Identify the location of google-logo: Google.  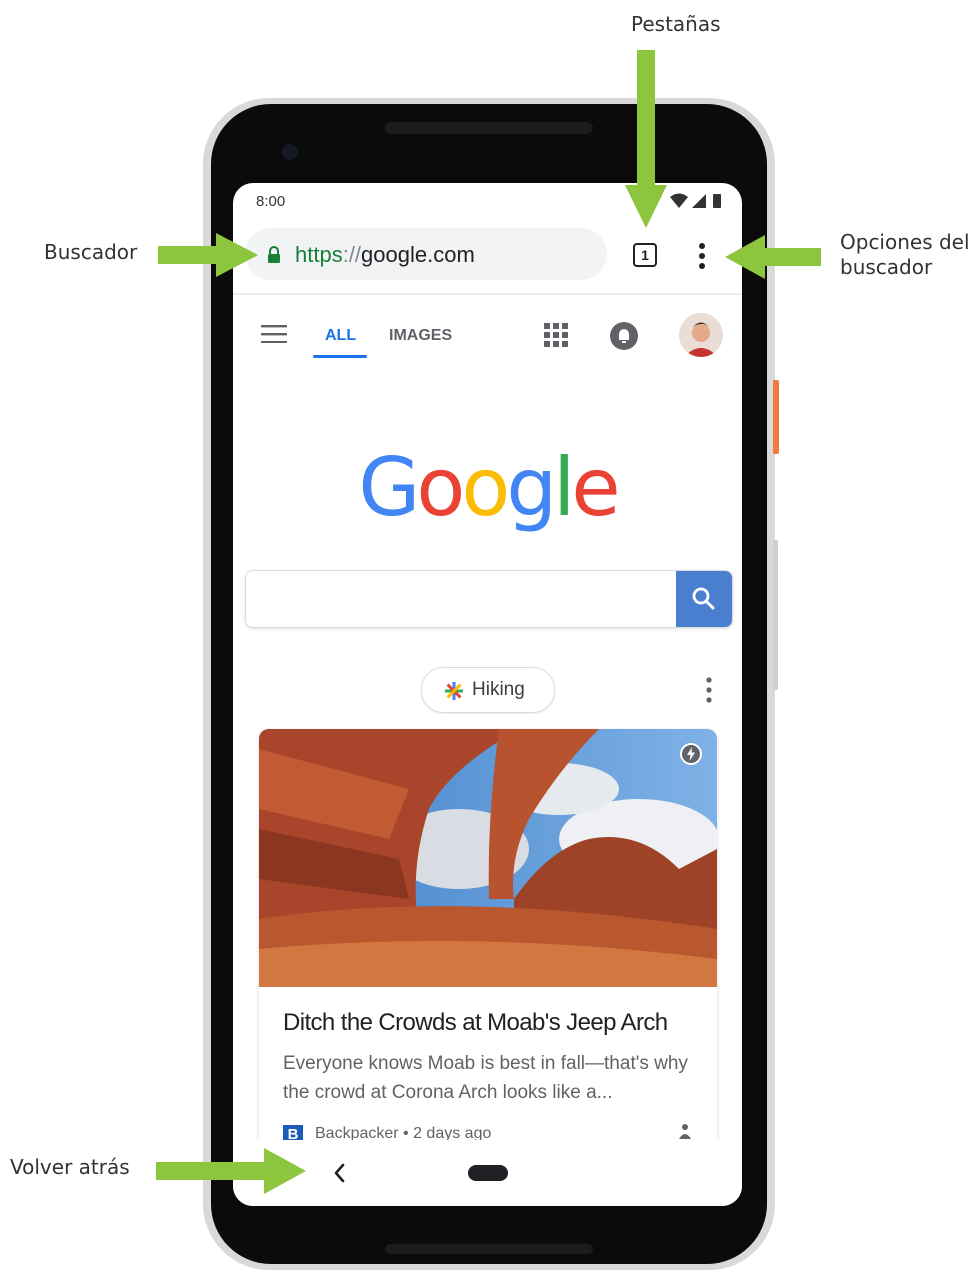
(487, 487).